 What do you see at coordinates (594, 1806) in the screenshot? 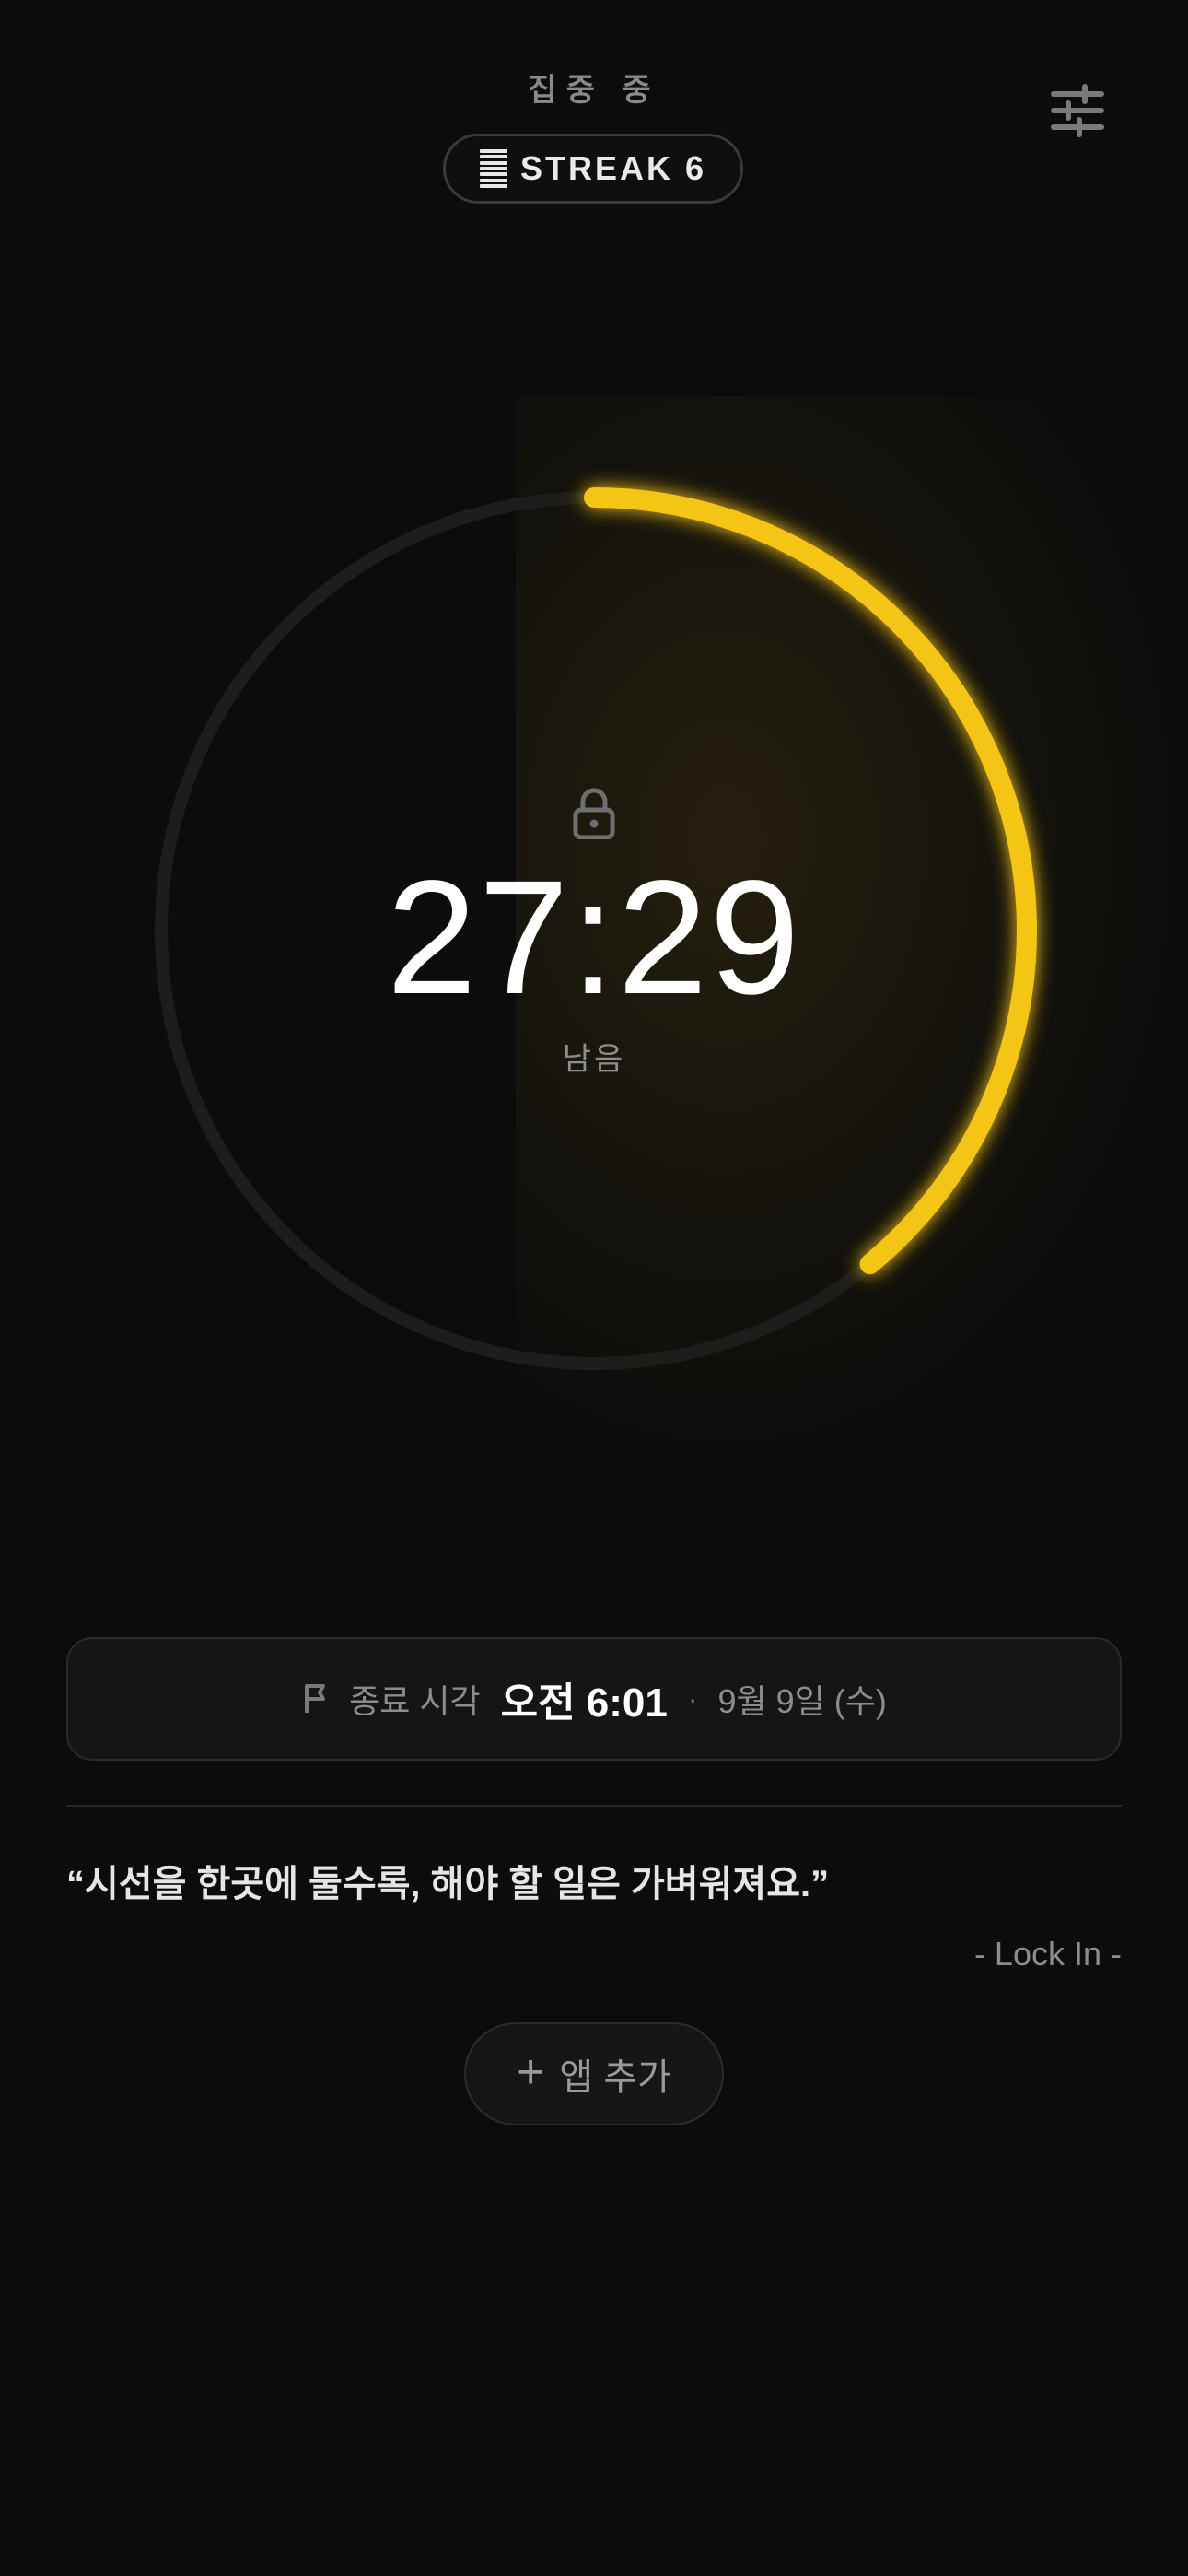
I see `divider` at bounding box center [594, 1806].